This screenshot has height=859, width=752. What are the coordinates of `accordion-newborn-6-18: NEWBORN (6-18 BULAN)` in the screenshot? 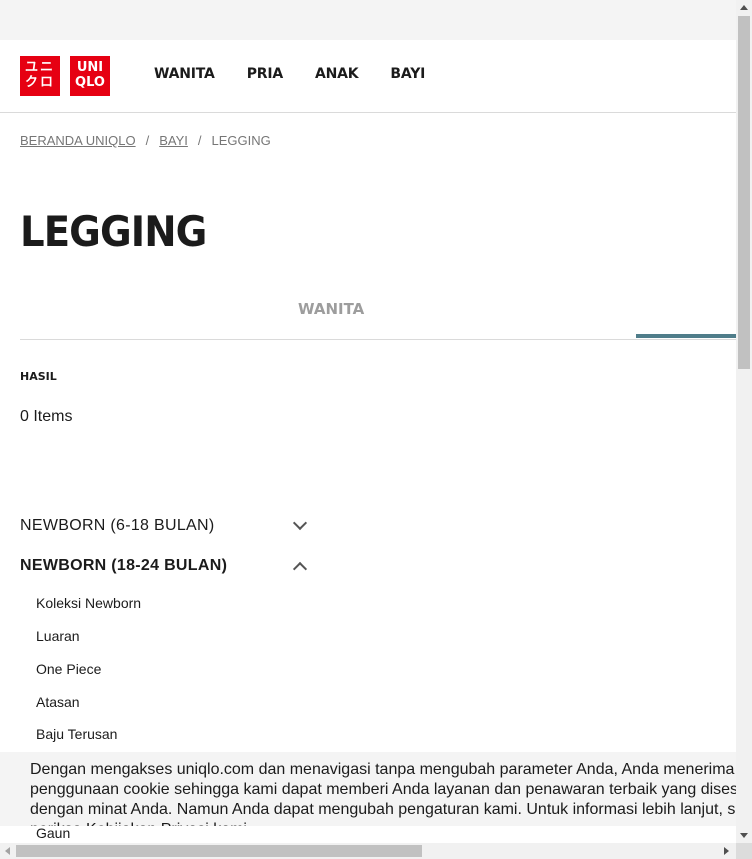 It's located at (165, 526).